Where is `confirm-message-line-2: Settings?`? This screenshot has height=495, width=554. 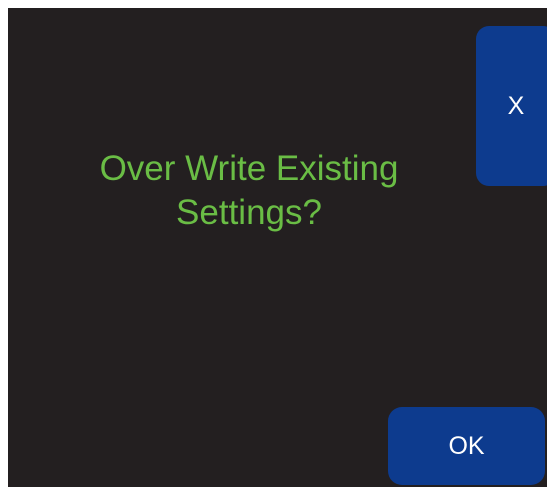
confirm-message-line-2: Settings? is located at coordinates (249, 212).